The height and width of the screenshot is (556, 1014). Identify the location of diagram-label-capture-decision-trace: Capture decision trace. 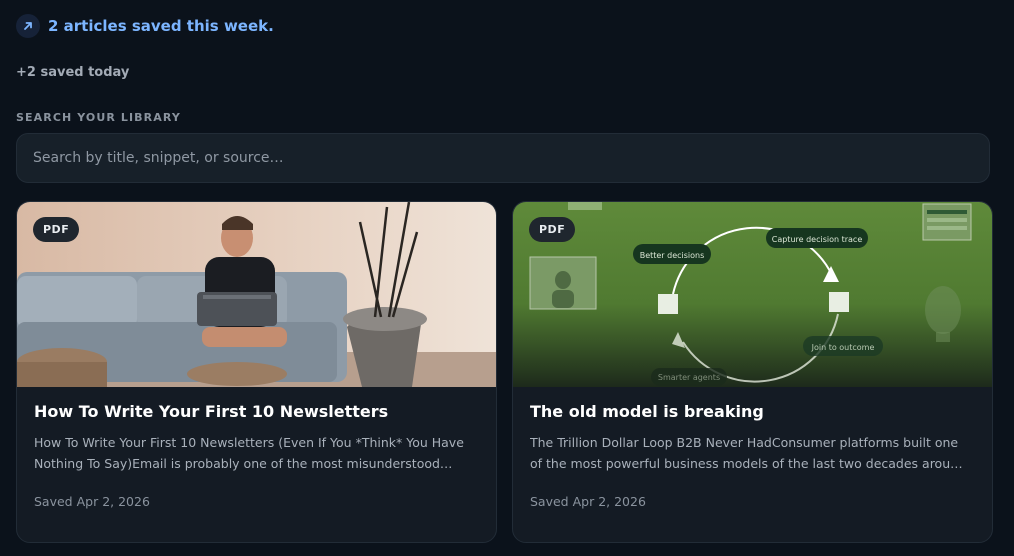
(817, 239).